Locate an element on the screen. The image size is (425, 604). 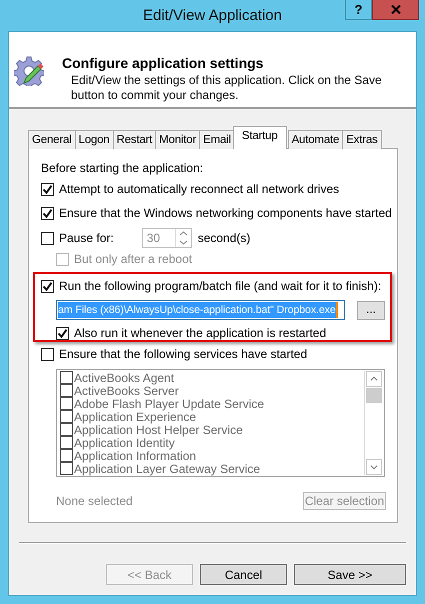
window-title: Edit/View Application is located at coordinates (212, 15).